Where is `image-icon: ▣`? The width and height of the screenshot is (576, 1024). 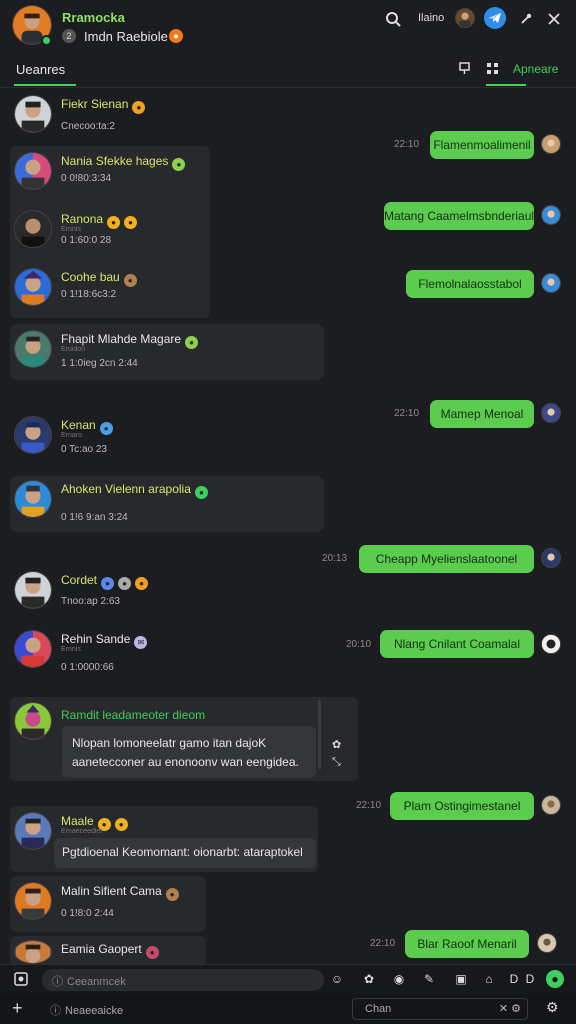
image-icon: ▣ is located at coordinates (461, 979).